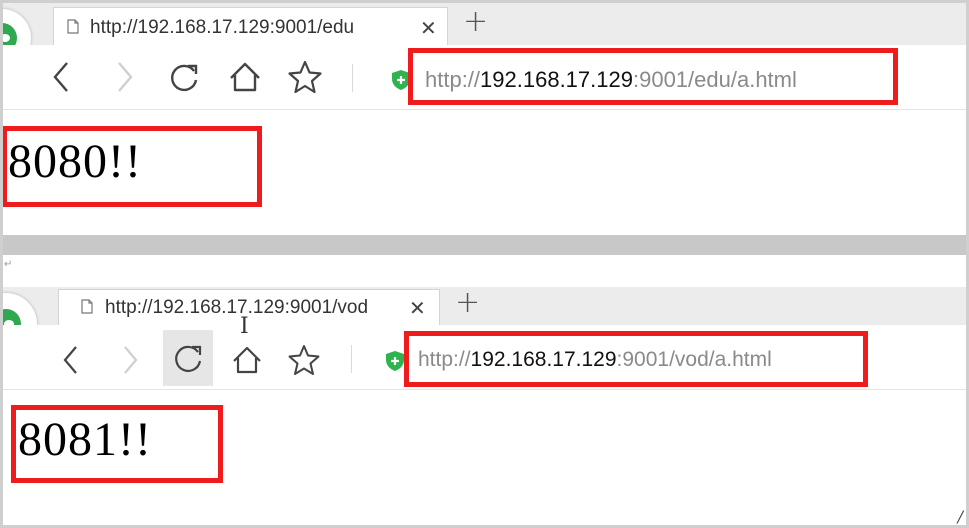  What do you see at coordinates (960, 516) in the screenshot?
I see `corner-mark: /` at bounding box center [960, 516].